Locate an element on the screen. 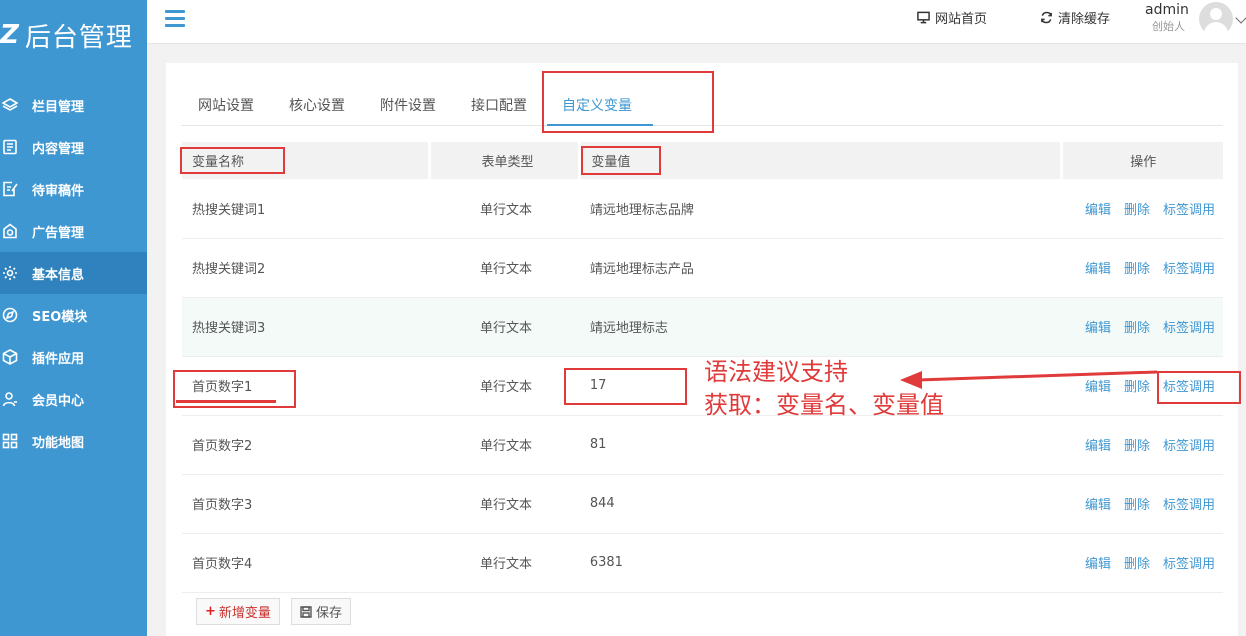 The image size is (1246, 636). variable-value: 靖远地理标志产品 is located at coordinates (820, 268).